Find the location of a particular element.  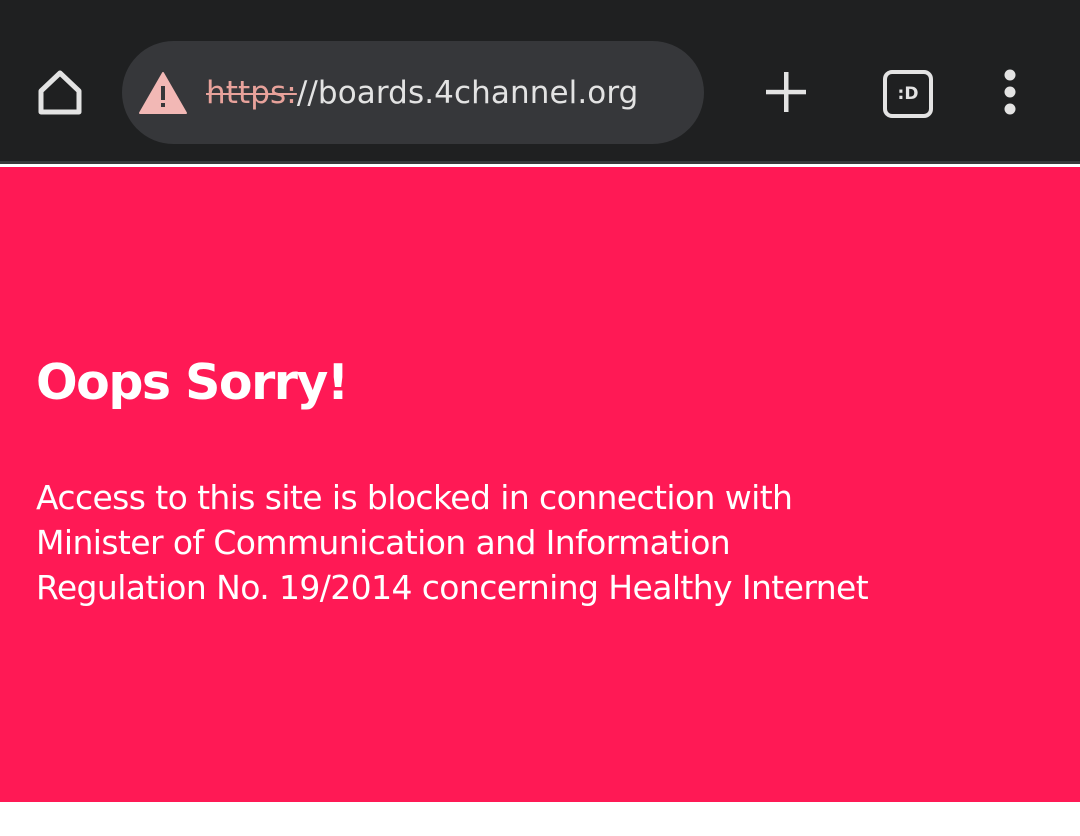

new-tab-button is located at coordinates (786, 94).